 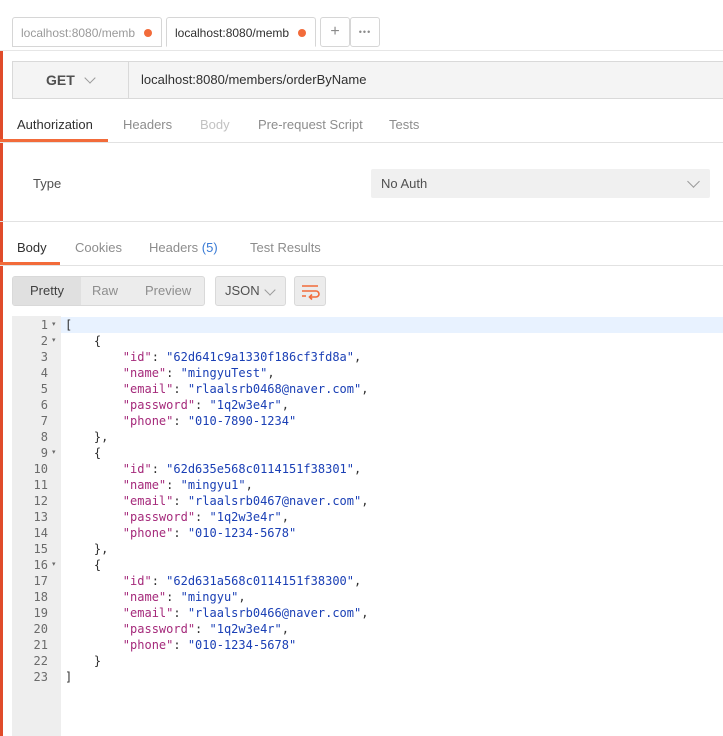 What do you see at coordinates (44, 373) in the screenshot?
I see `line-number: 4` at bounding box center [44, 373].